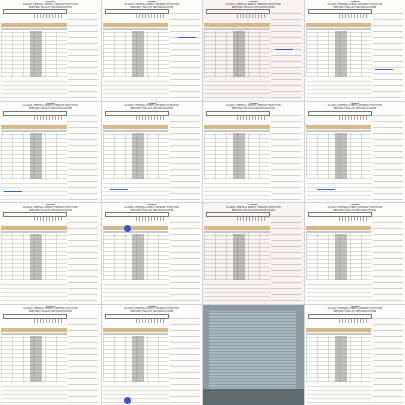  What do you see at coordinates (252, 350) in the screenshot?
I see `screen-photo` at bounding box center [252, 350].